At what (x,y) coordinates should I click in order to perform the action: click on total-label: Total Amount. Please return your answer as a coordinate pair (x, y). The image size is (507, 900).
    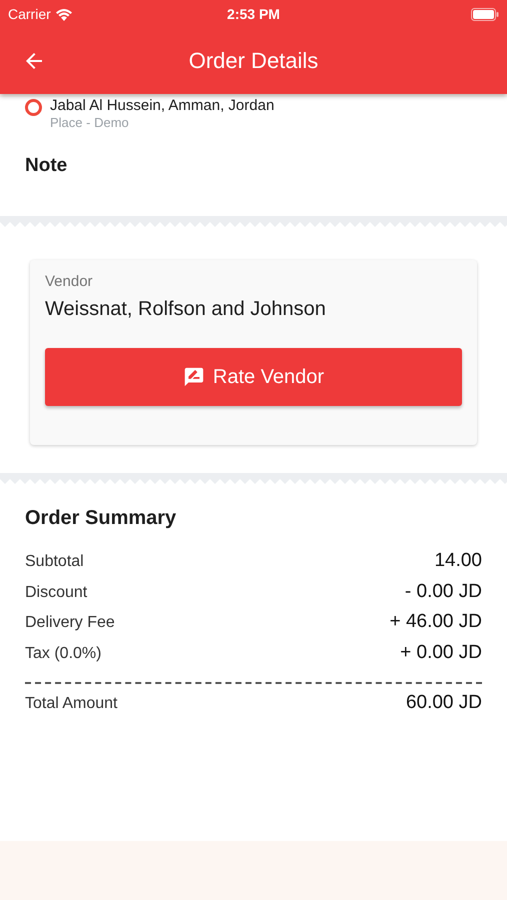
    Looking at the image, I should click on (71, 704).